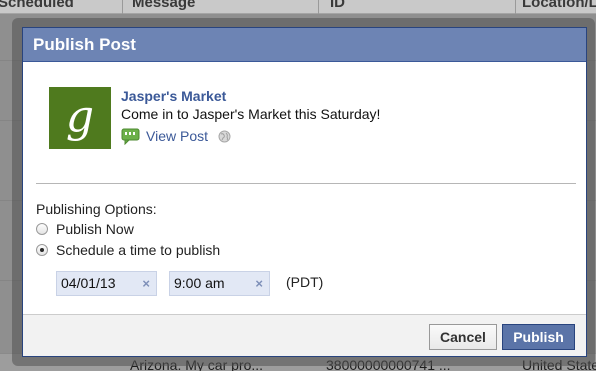 Image resolution: width=596 pixels, height=371 pixels. Describe the element at coordinates (304, 335) in the screenshot. I see `dialog-footer: Cancel Publish` at that location.